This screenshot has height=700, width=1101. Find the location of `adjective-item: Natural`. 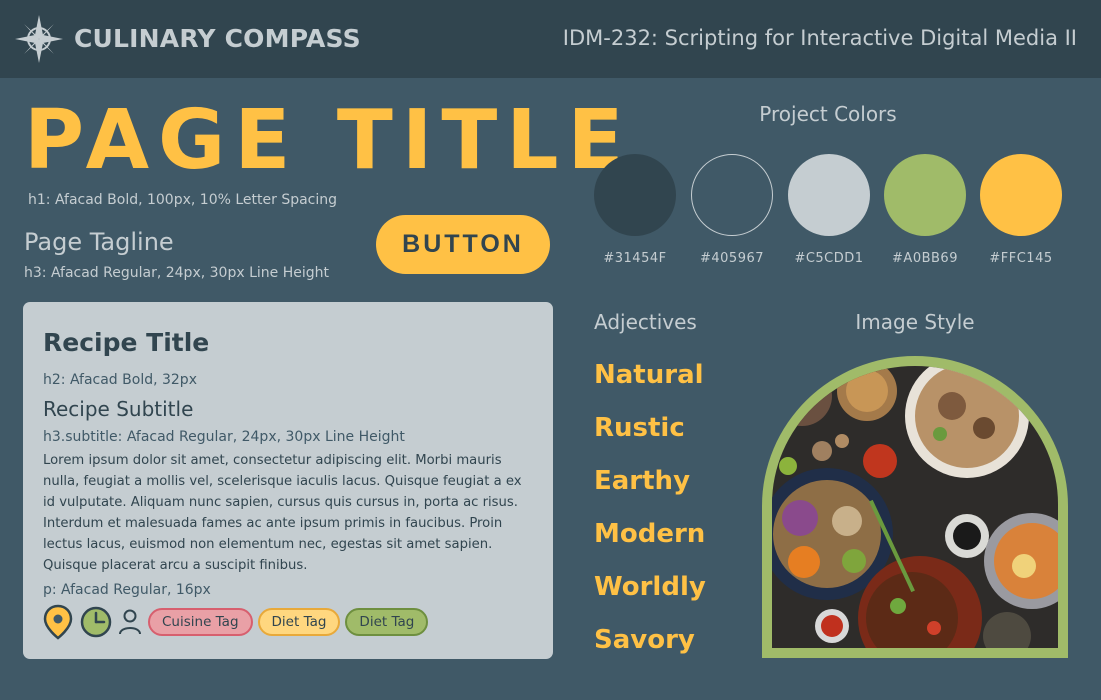

adjective-item: Natural is located at coordinates (649, 375).